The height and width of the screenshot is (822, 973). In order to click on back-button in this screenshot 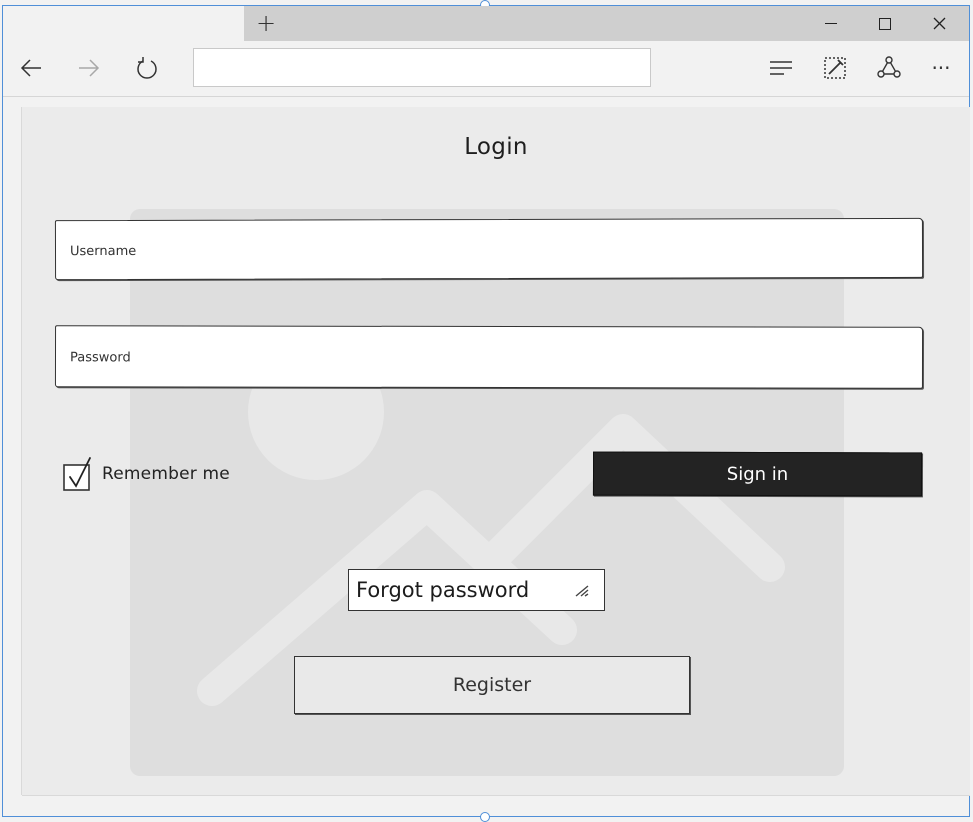, I will do `click(31, 68)`.